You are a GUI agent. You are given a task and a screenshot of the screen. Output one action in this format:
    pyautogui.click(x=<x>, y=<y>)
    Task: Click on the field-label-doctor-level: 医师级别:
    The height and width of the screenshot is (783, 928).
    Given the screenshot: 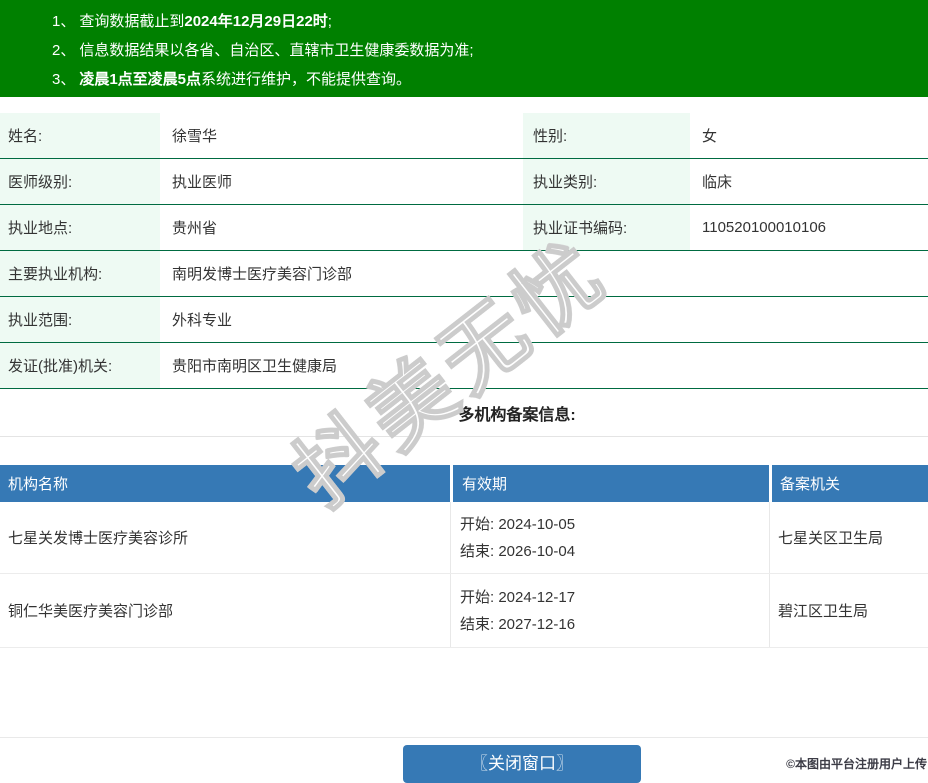 What is the action you would take?
    pyautogui.click(x=80, y=181)
    